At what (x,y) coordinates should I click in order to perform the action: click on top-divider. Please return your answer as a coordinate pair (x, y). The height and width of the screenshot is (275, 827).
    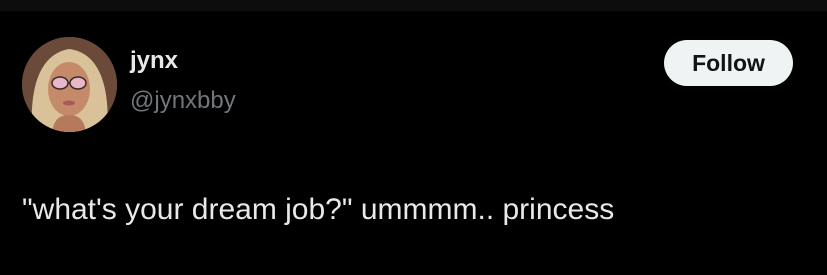
    Looking at the image, I should click on (413, 5).